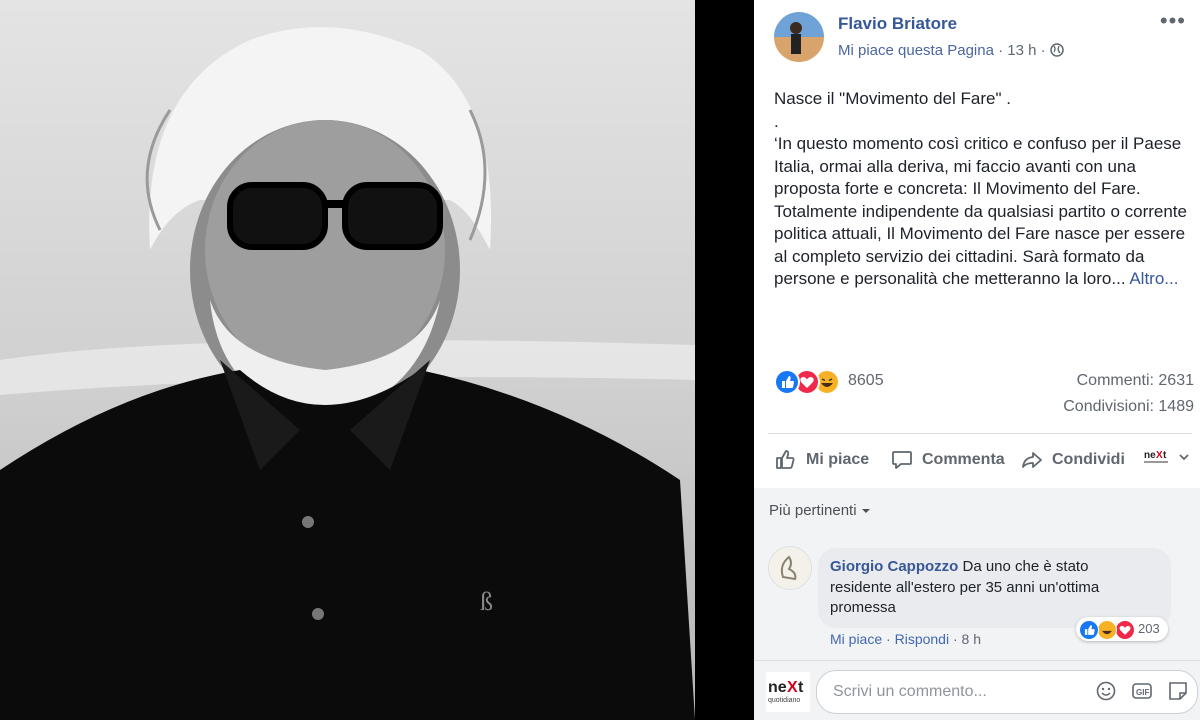 The height and width of the screenshot is (720, 1200). Describe the element at coordinates (1178, 691) in the screenshot. I see `sticker-icon` at that location.